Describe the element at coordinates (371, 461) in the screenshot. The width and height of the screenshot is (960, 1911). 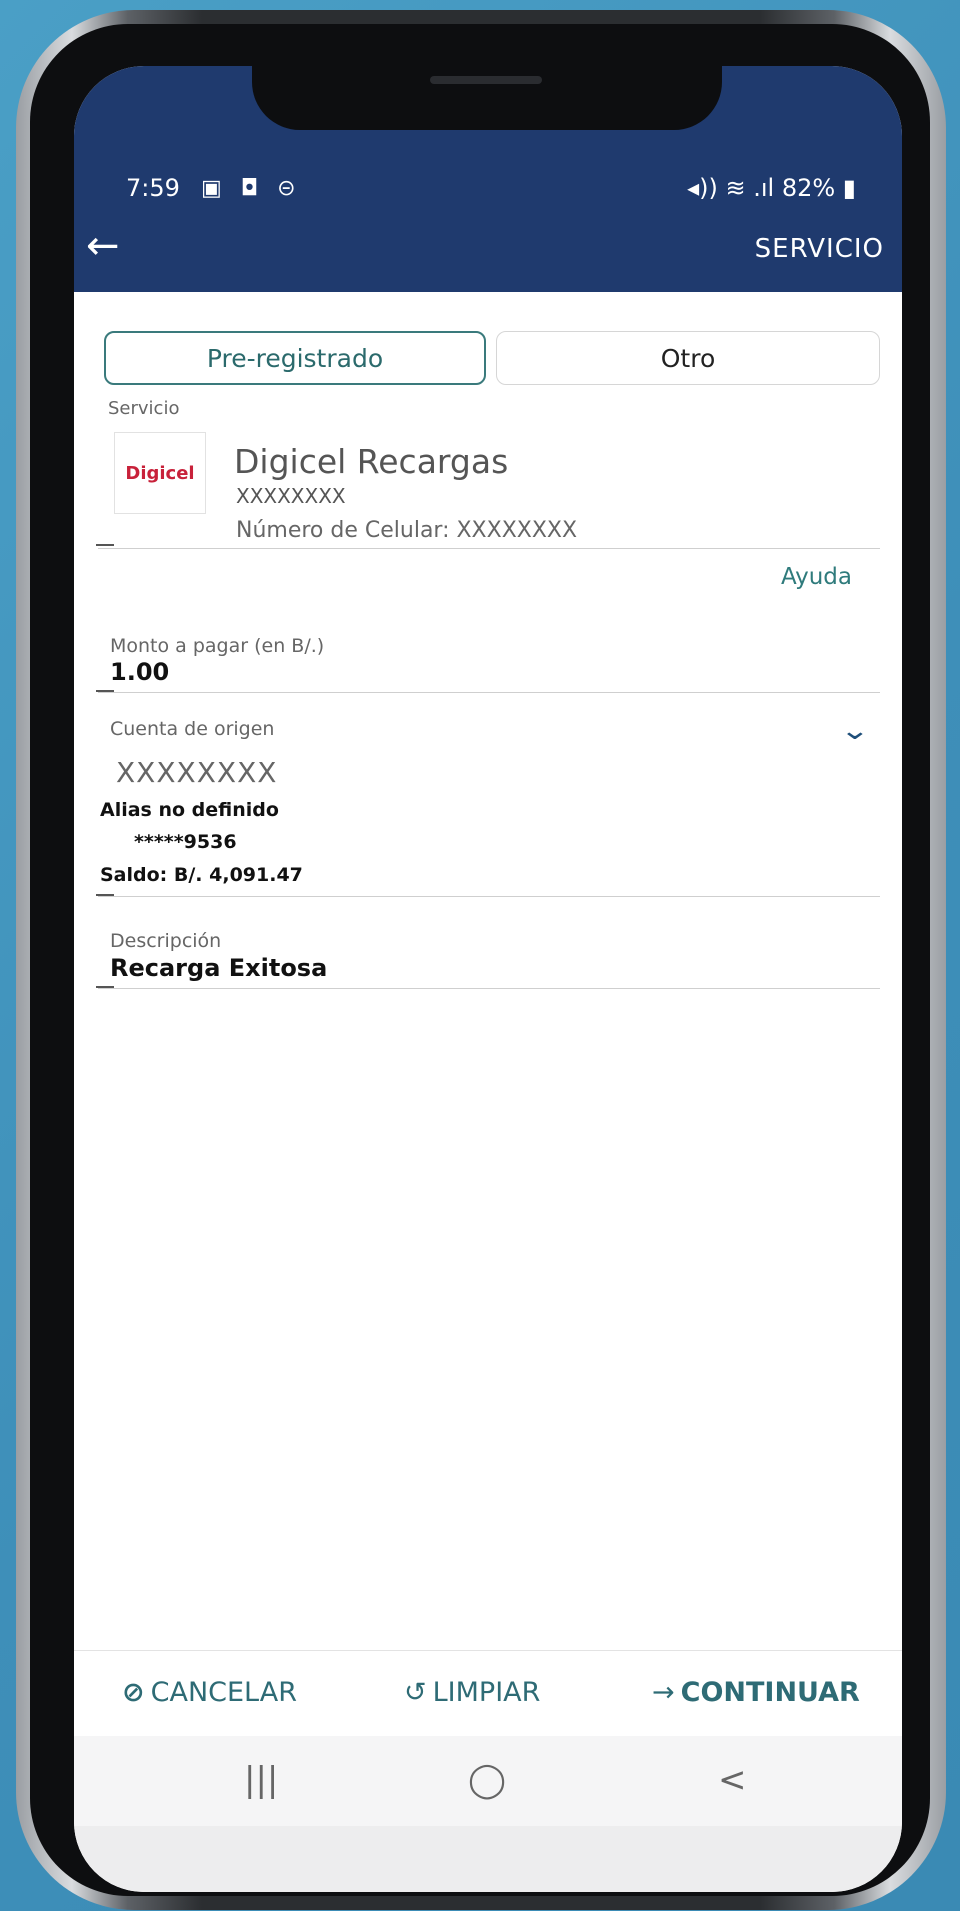
I see `service-name: Digicel Recargas` at that location.